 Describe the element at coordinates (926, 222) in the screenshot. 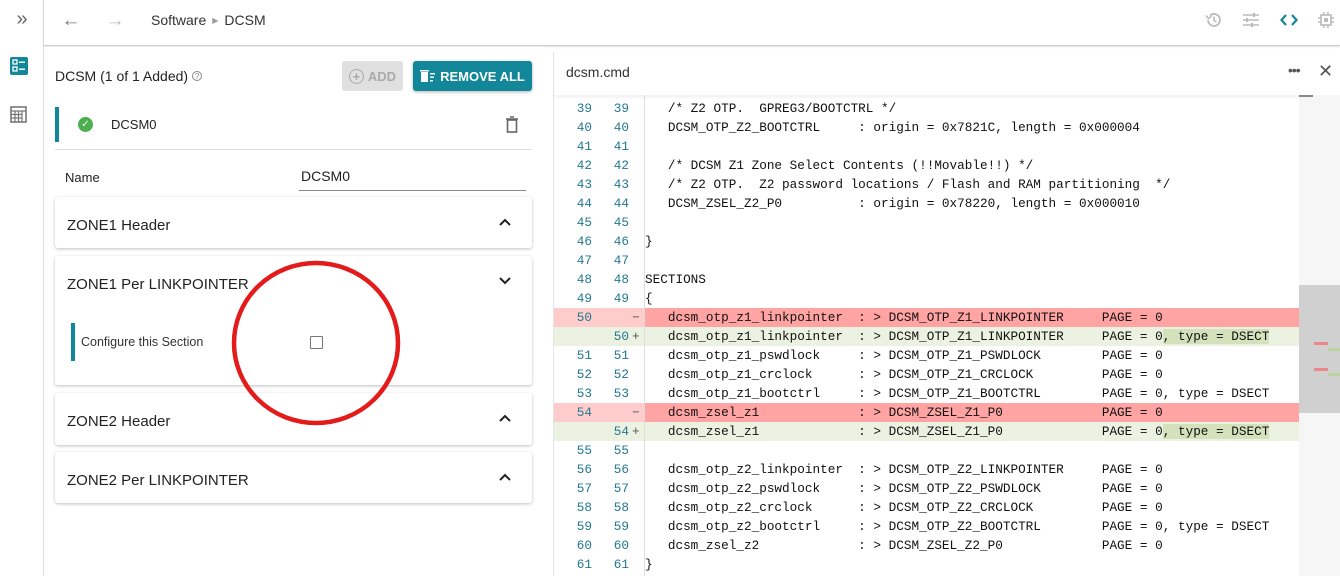

I see `code-line: 45 45` at that location.